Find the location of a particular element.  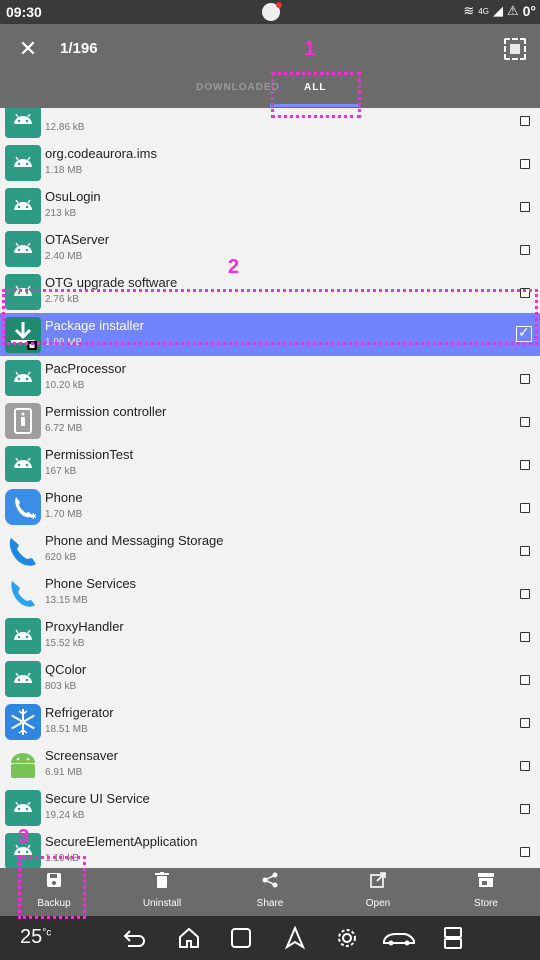

app-size: 1.70 MB is located at coordinates (64, 514).